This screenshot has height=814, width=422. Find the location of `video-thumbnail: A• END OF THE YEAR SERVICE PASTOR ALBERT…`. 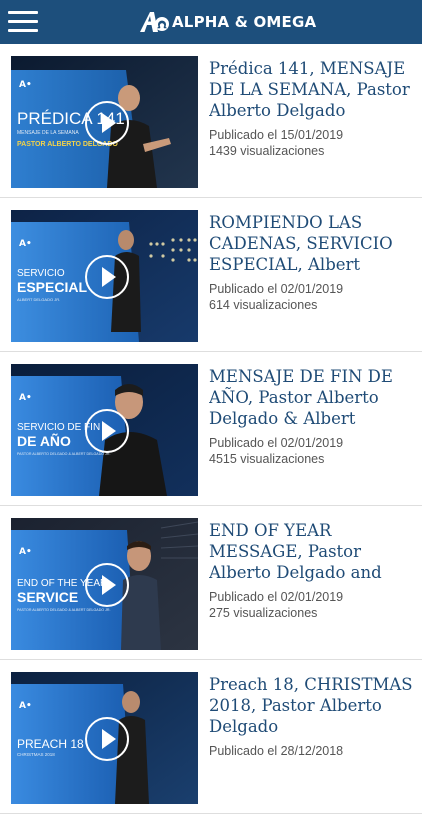

video-thumbnail: A• END OF THE YEAR SERVICE PASTOR ALBERT… is located at coordinates (104, 584).